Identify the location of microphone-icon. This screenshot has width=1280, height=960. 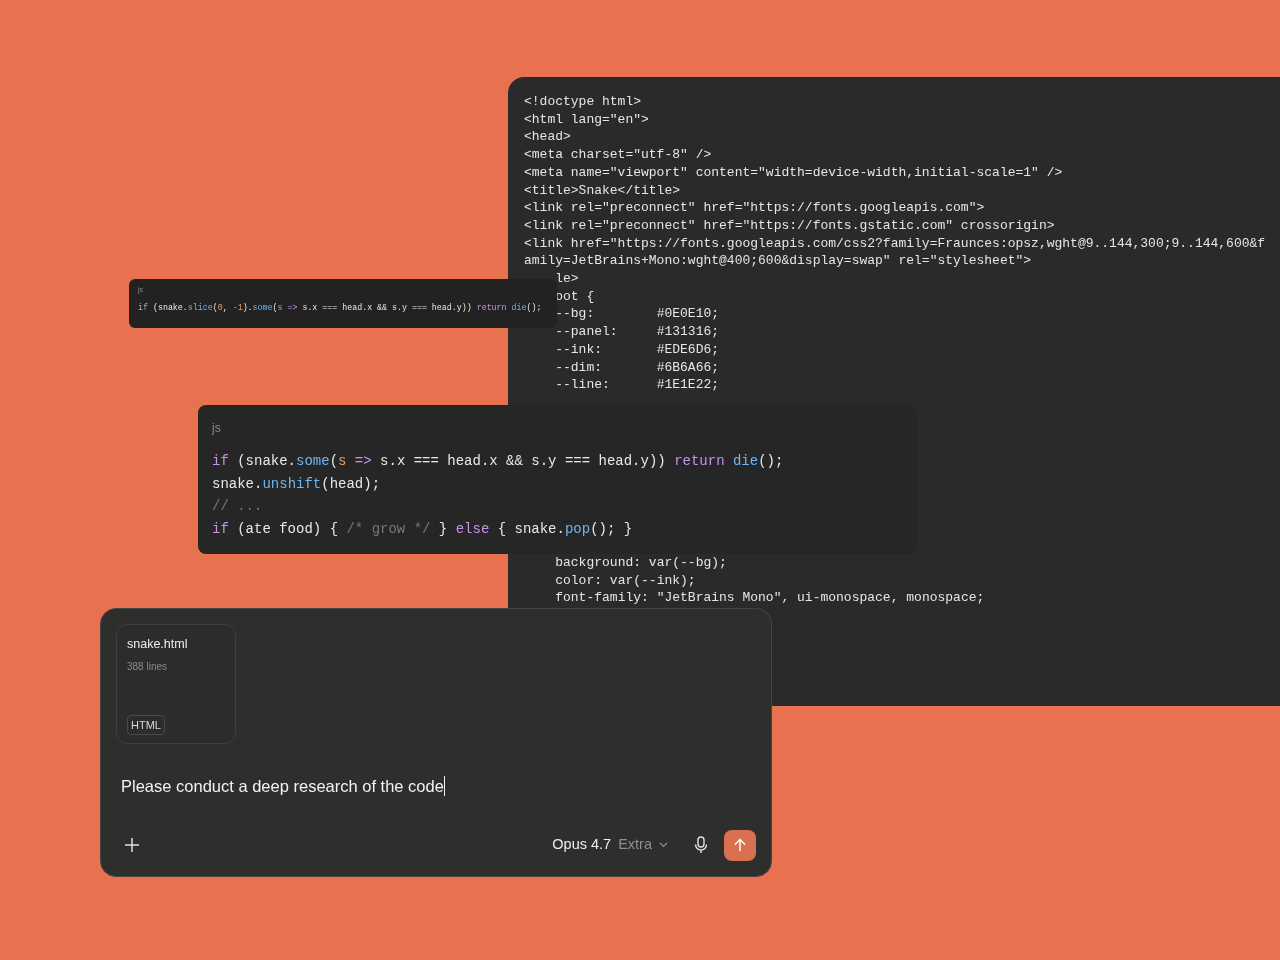
(701, 845).